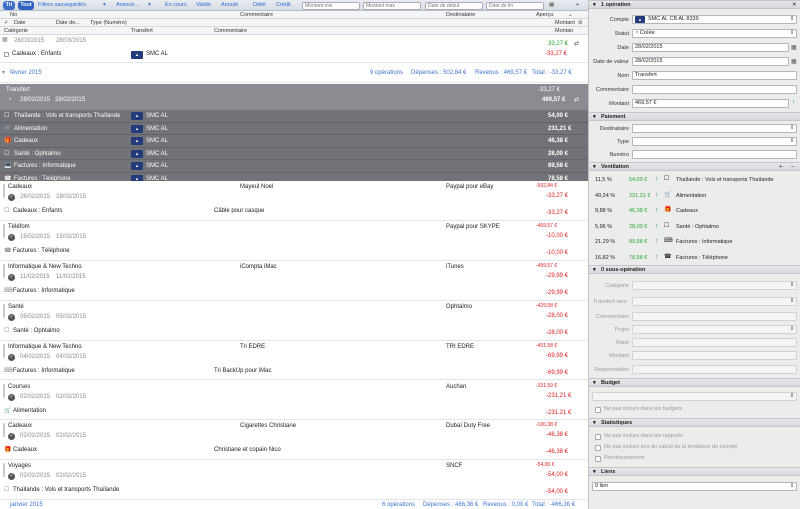  I want to click on col-destinataire: Destinataire, so click(460, 15).